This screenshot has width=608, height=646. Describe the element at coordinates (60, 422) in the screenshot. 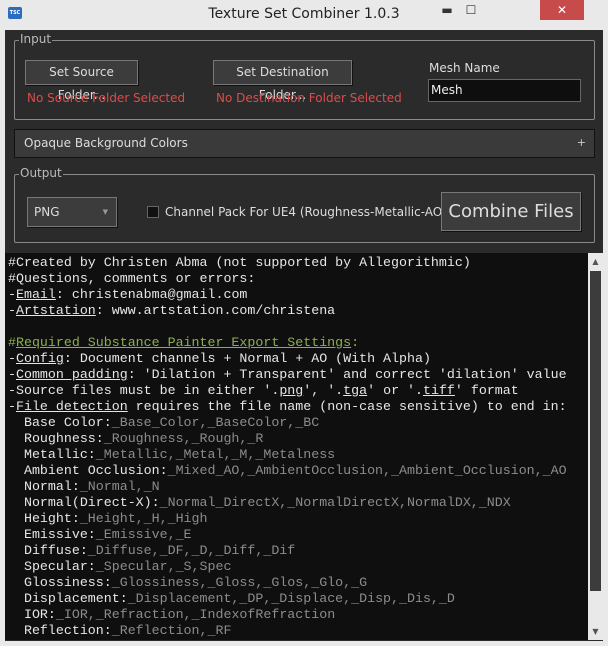

I see `console-segment: Base Color:` at that location.